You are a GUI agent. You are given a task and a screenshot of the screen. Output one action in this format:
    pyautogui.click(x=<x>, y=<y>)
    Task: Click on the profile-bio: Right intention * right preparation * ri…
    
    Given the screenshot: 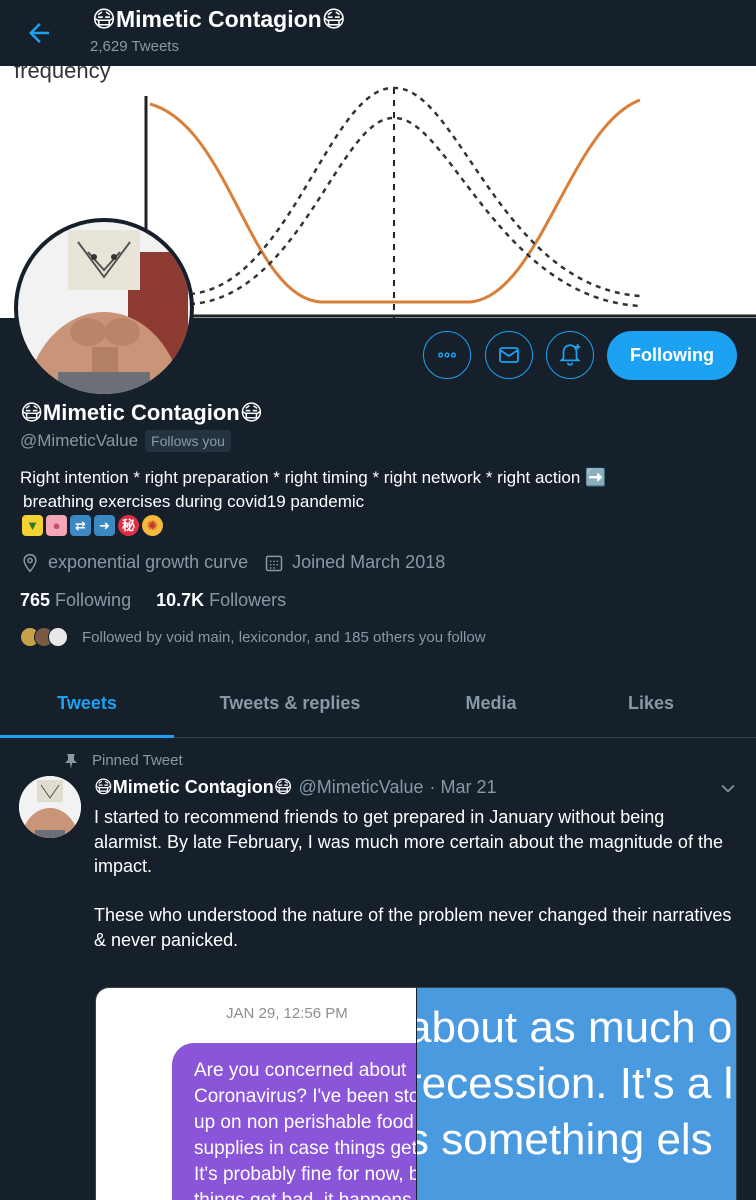 What is the action you would take?
    pyautogui.click(x=370, y=490)
    